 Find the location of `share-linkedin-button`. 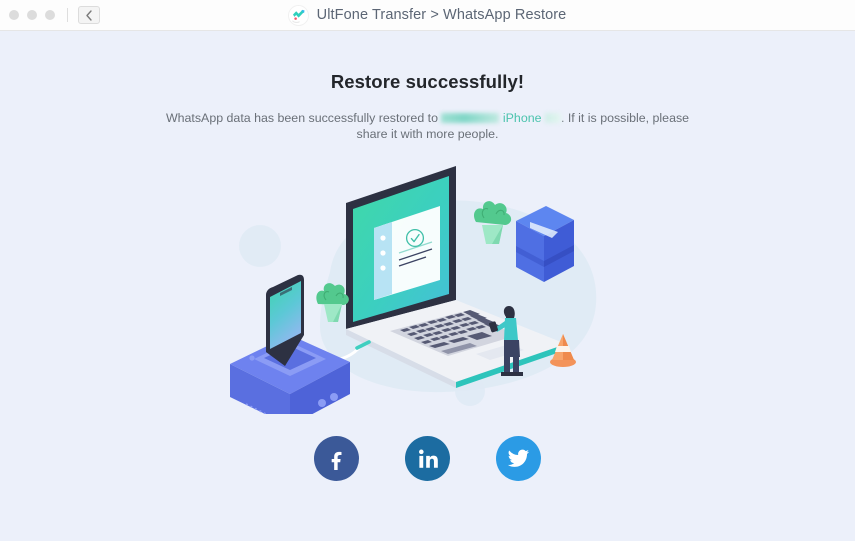

share-linkedin-button is located at coordinates (427, 458).